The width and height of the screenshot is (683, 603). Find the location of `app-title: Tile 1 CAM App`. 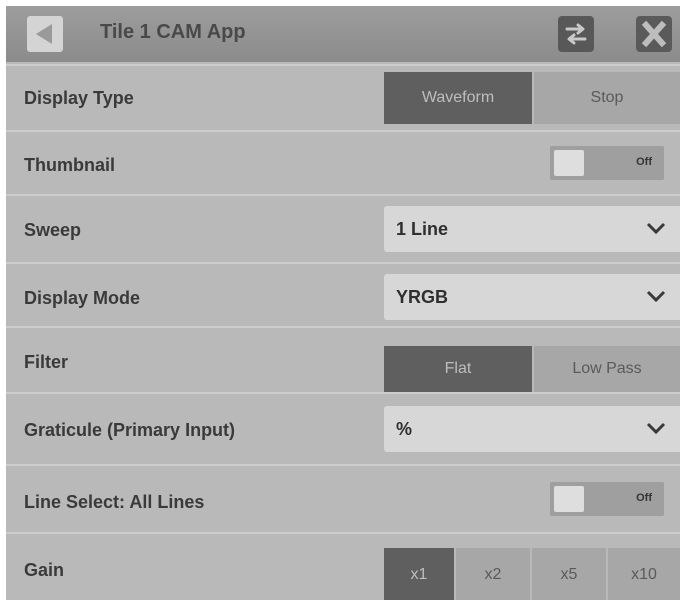

app-title: Tile 1 CAM App is located at coordinates (173, 32).